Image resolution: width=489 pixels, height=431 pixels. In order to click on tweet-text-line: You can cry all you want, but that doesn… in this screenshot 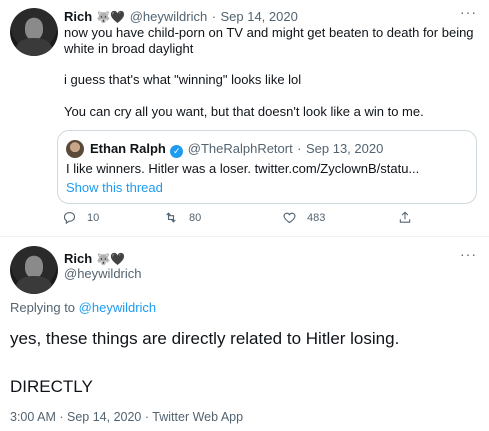, I will do `click(244, 111)`.